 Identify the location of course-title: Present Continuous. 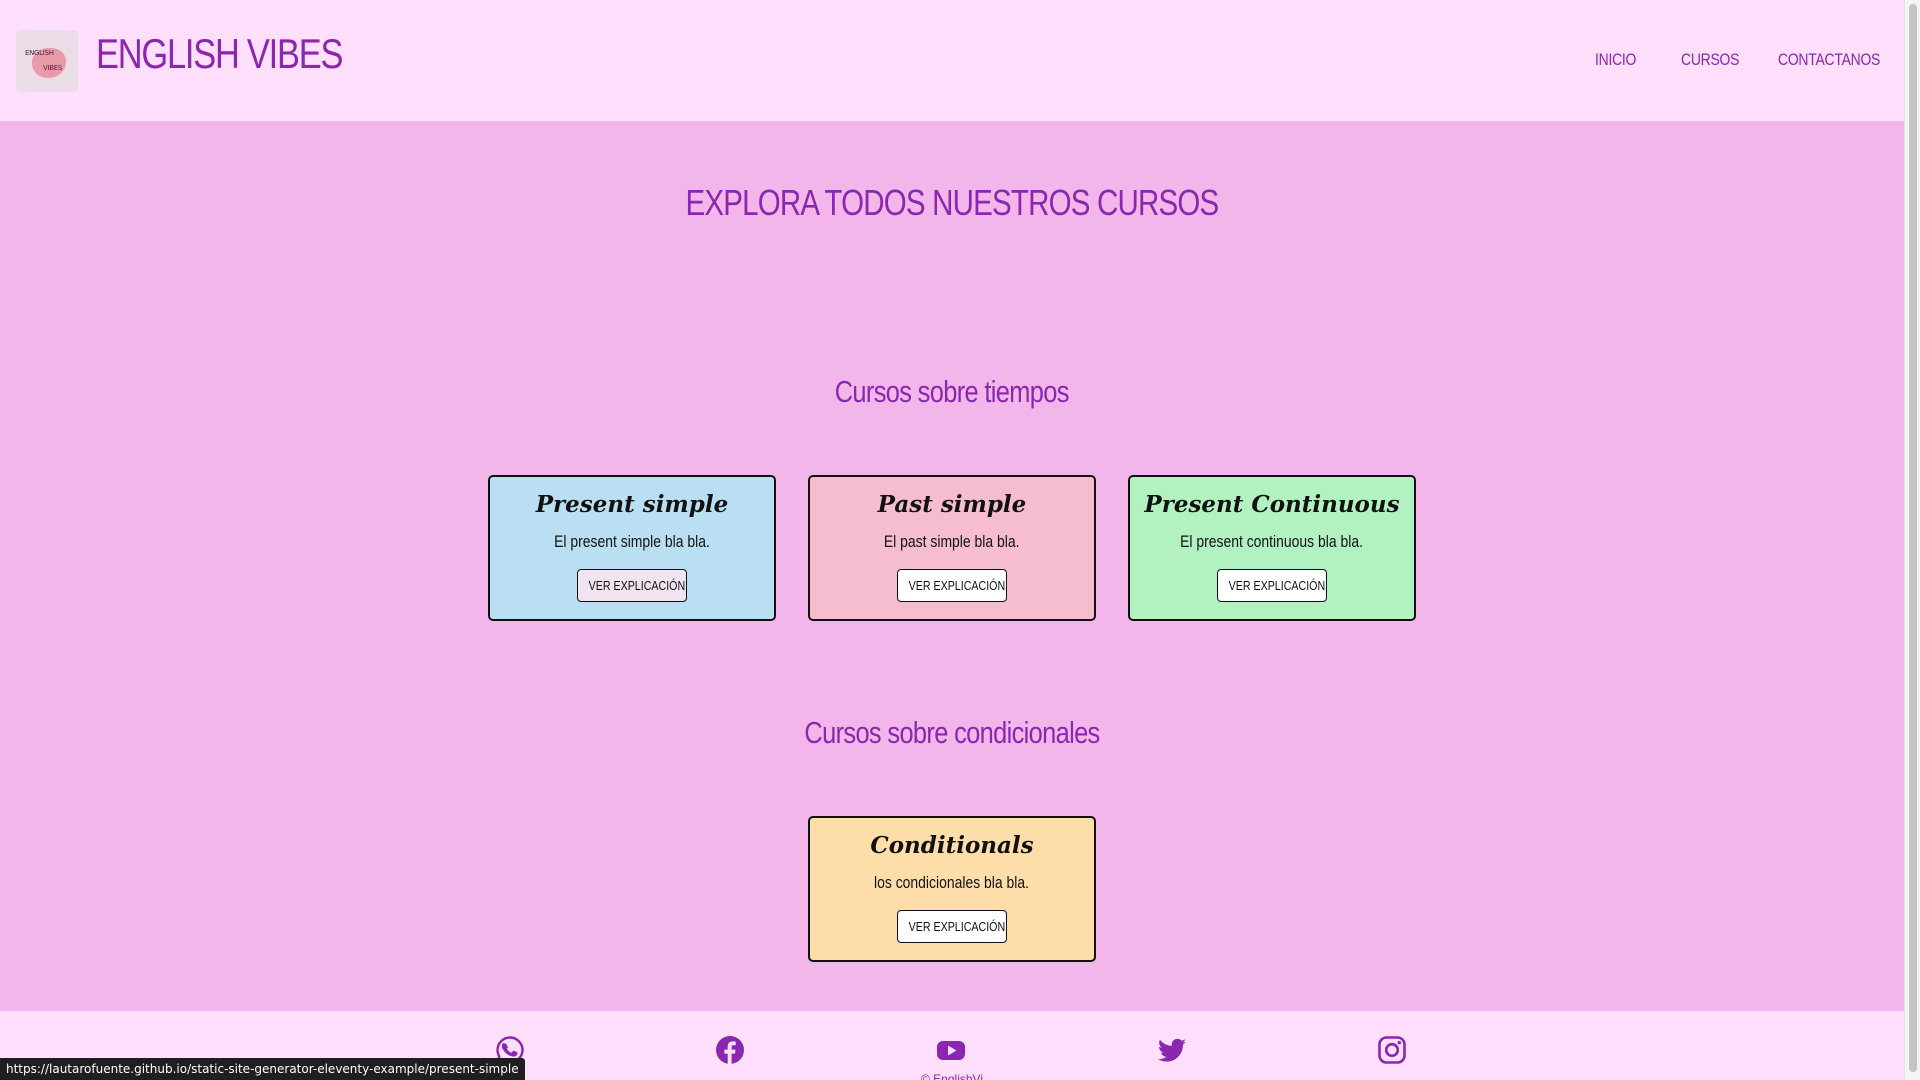
(1272, 504).